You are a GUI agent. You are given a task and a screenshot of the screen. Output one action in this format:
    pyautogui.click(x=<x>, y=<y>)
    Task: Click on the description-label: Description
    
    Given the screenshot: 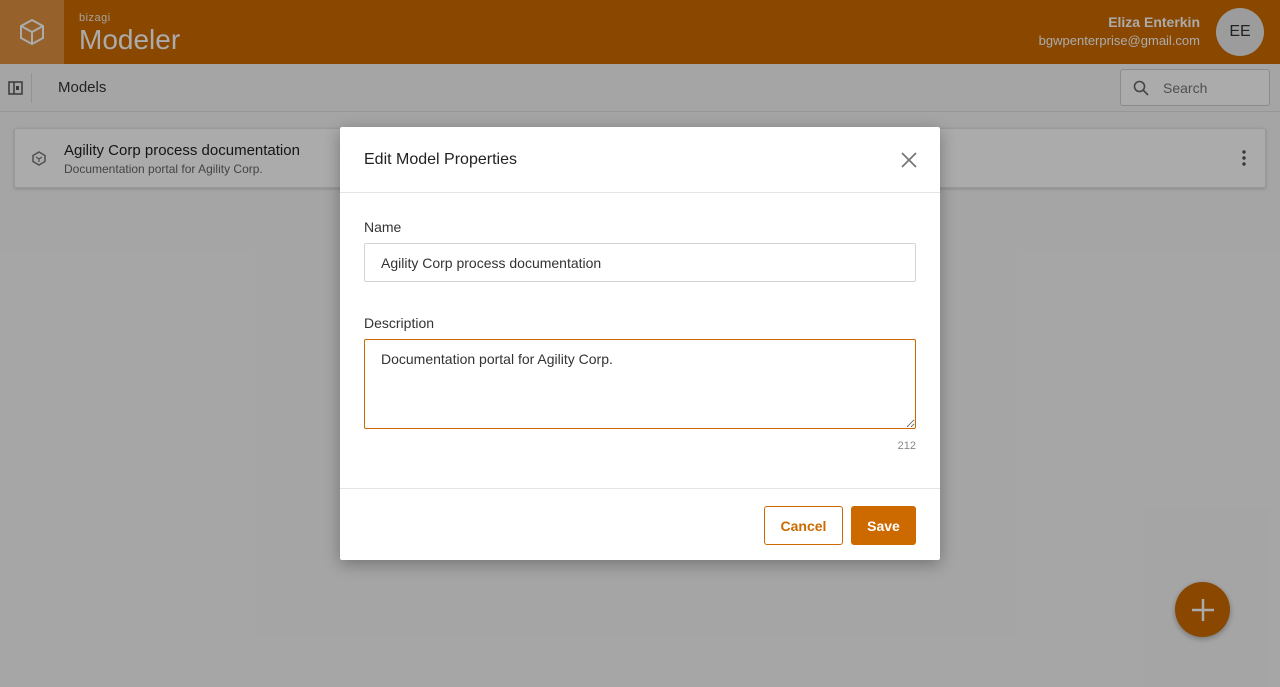 What is the action you would take?
    pyautogui.click(x=399, y=323)
    